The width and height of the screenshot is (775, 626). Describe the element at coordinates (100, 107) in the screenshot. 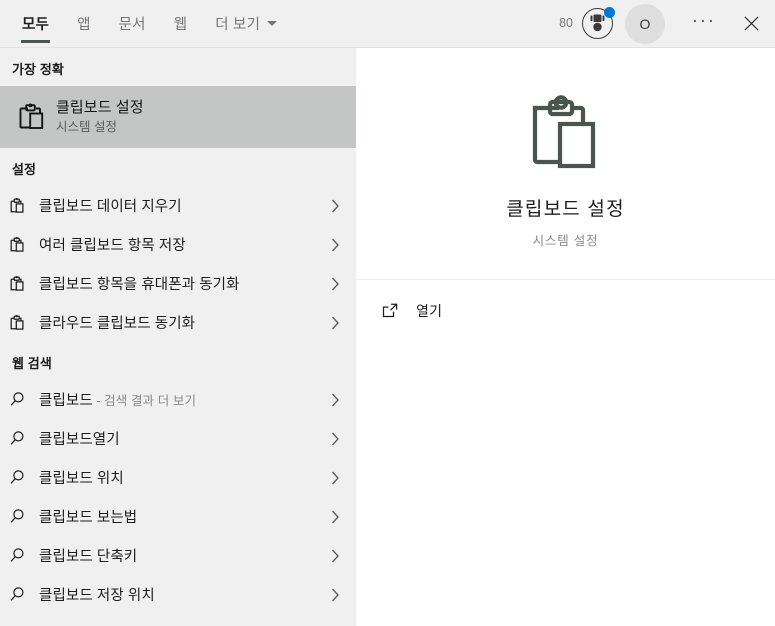

I see `best-match-title: 클립보드 설정` at that location.